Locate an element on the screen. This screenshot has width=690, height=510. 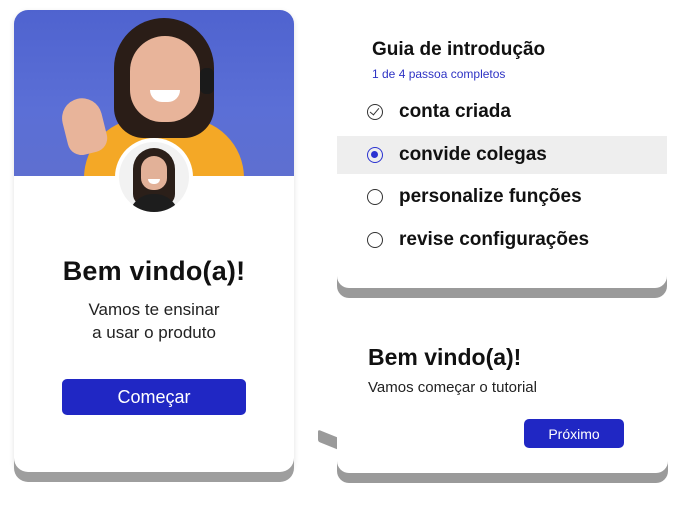
step-label: revise configurações is located at coordinates (494, 239).